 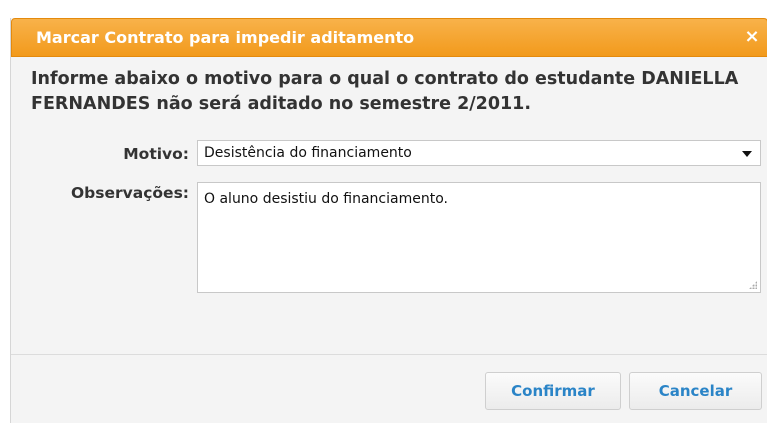 What do you see at coordinates (695, 391) in the screenshot?
I see `cancel-button: Cancelar` at bounding box center [695, 391].